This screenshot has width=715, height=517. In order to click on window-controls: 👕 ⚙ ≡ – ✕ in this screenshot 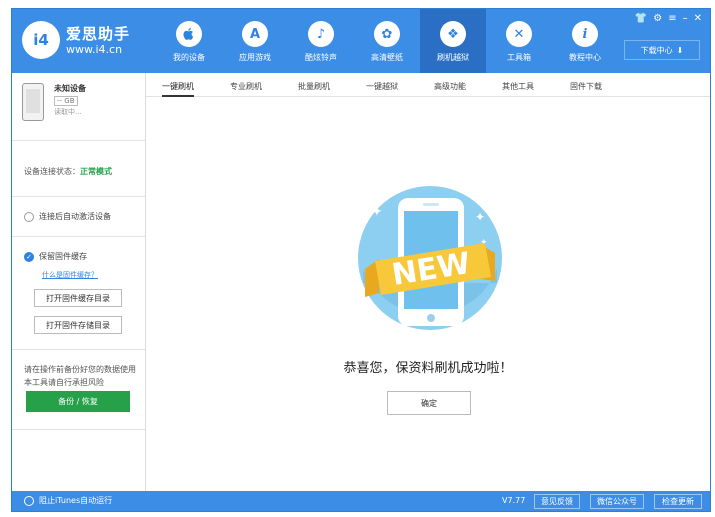, I will do `click(668, 18)`.